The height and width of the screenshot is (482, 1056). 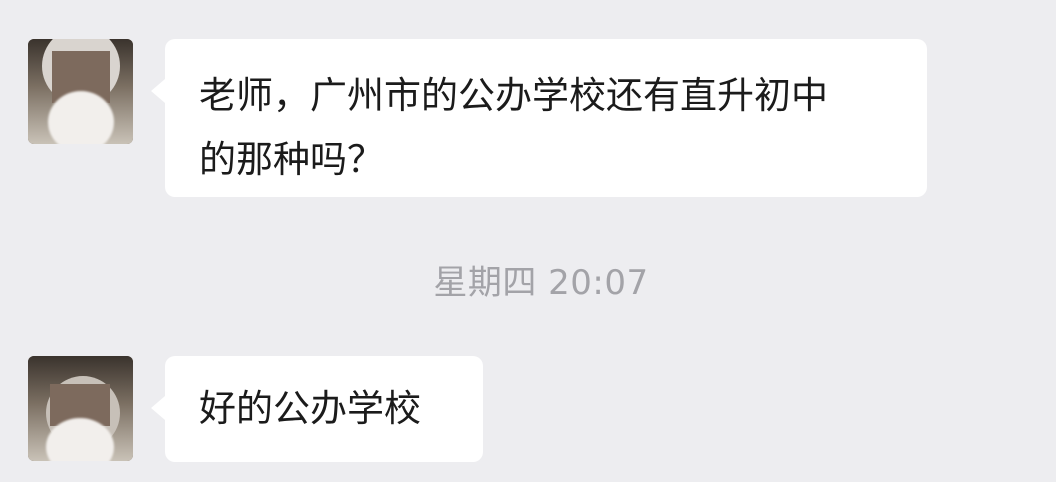 I want to click on message-text-line: 老师，广州市的公办学校还有直升初中, so click(x=513, y=95).